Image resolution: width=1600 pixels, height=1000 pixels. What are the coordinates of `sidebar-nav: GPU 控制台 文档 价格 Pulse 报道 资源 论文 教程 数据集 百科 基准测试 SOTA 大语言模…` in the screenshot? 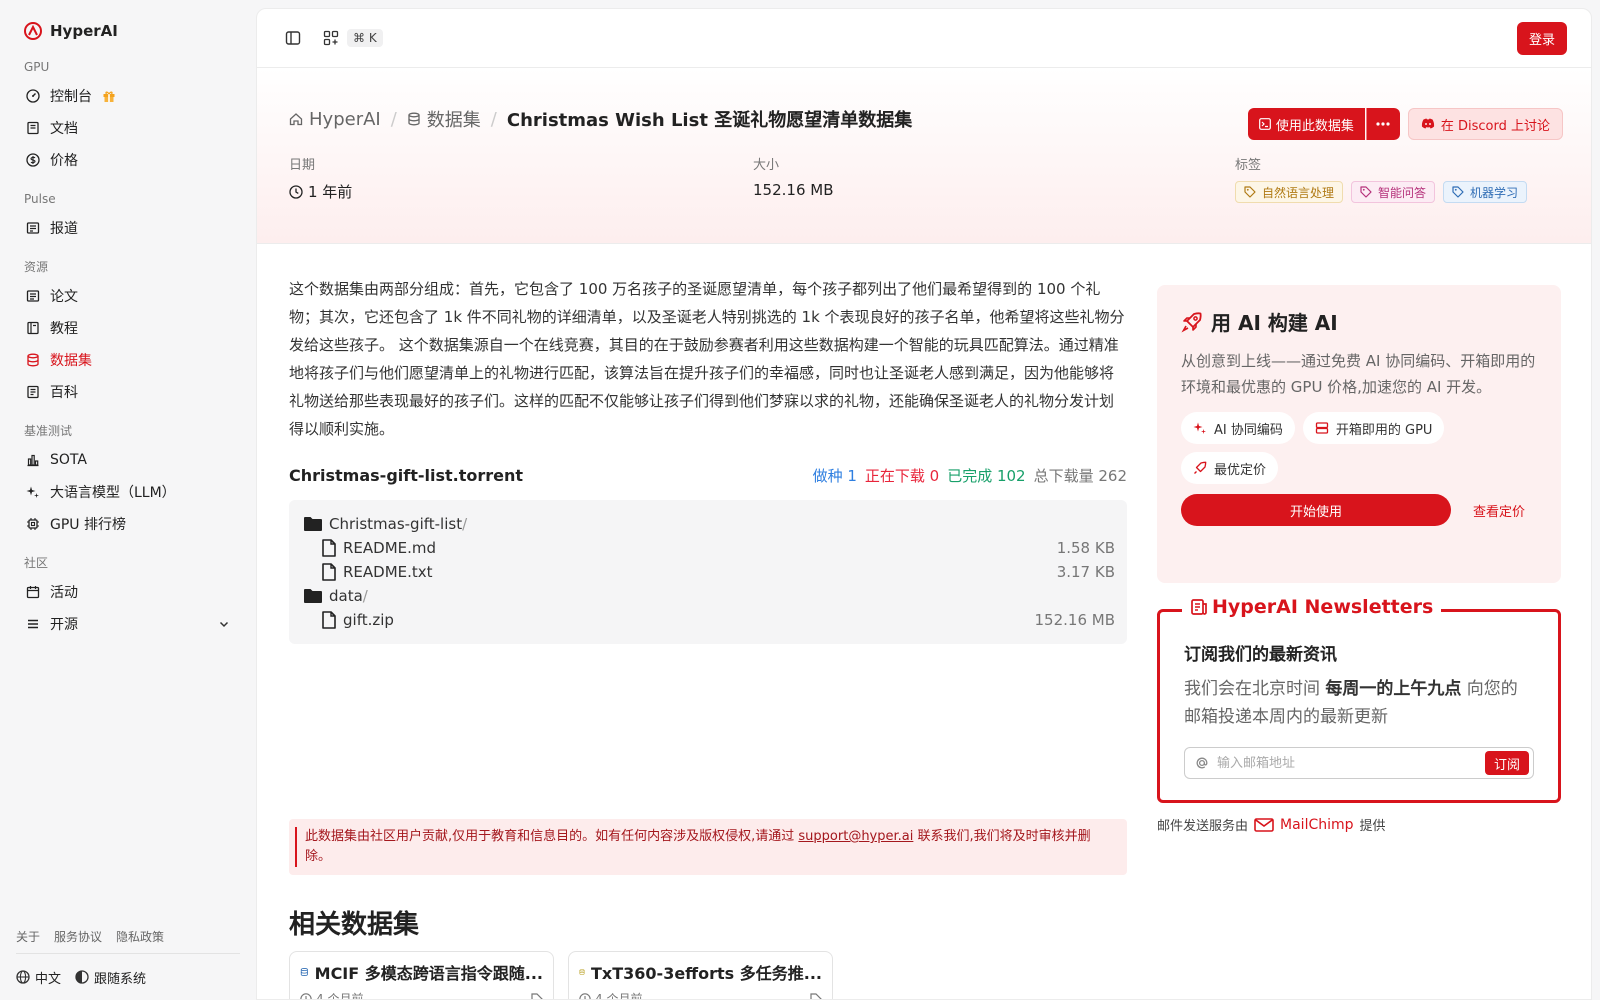 It's located at (128, 349).